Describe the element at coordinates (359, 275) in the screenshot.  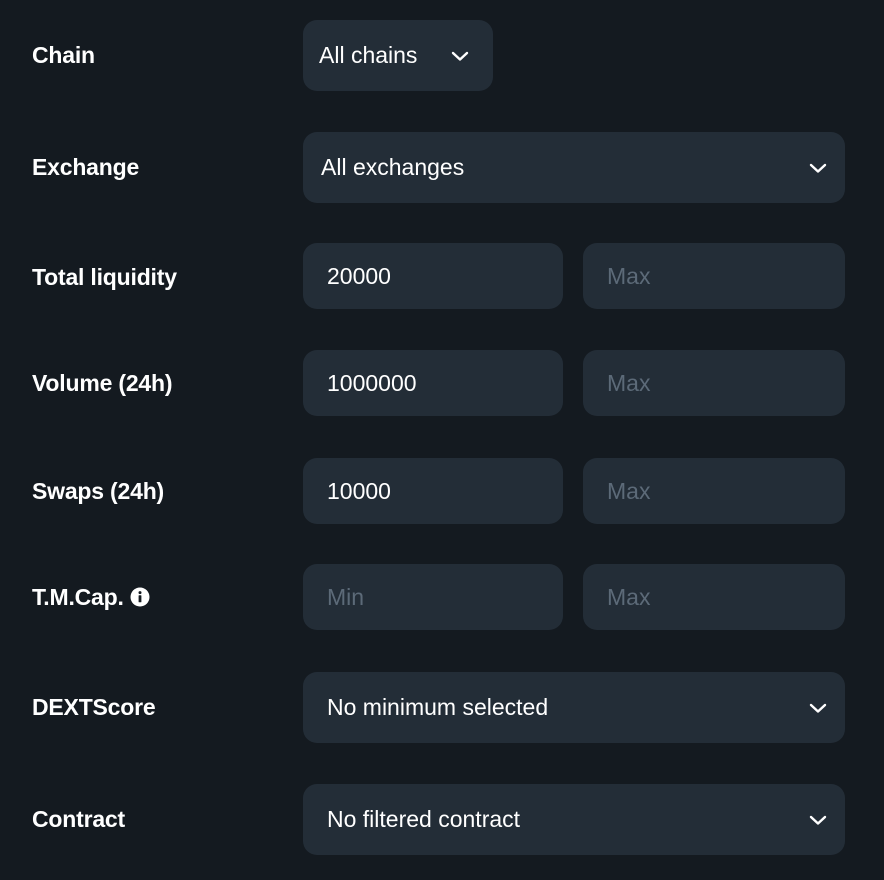
I see `total-liquidity-min-value: 20000` at that location.